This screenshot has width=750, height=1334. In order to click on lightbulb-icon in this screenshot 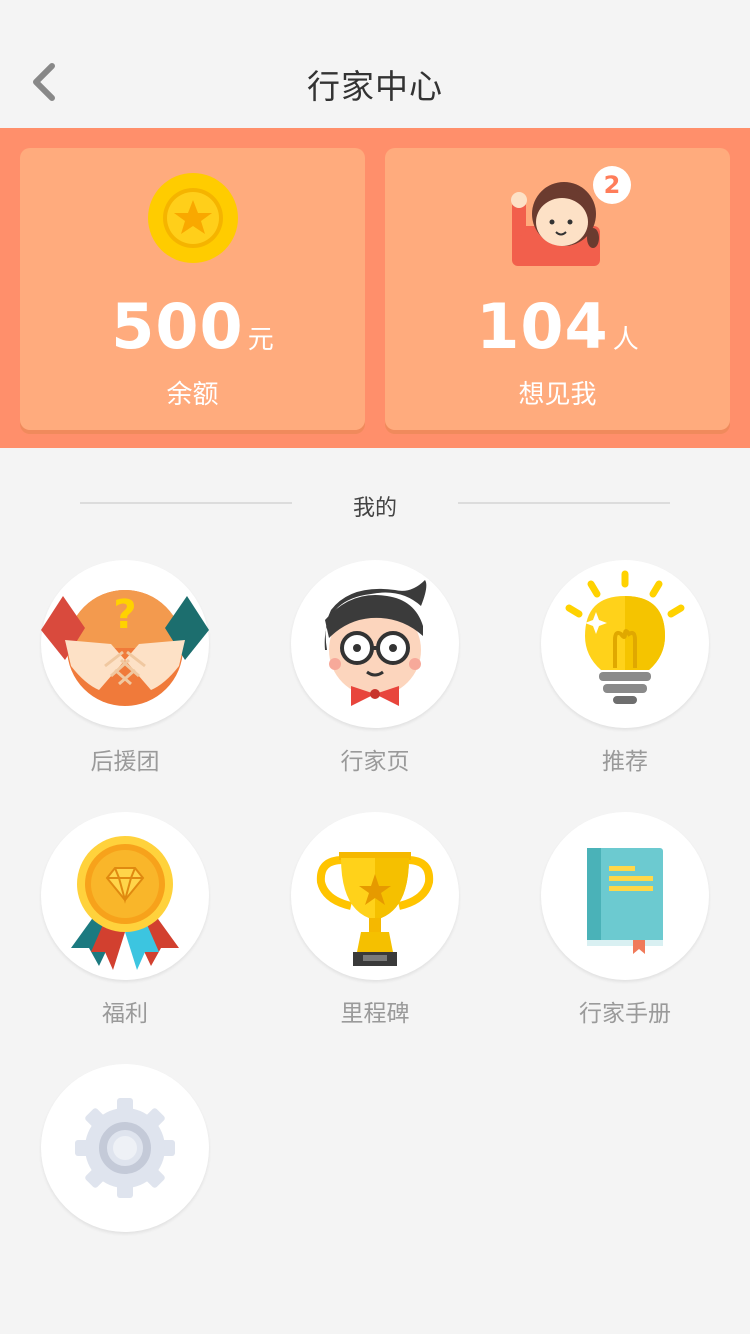, I will do `click(625, 637)`.